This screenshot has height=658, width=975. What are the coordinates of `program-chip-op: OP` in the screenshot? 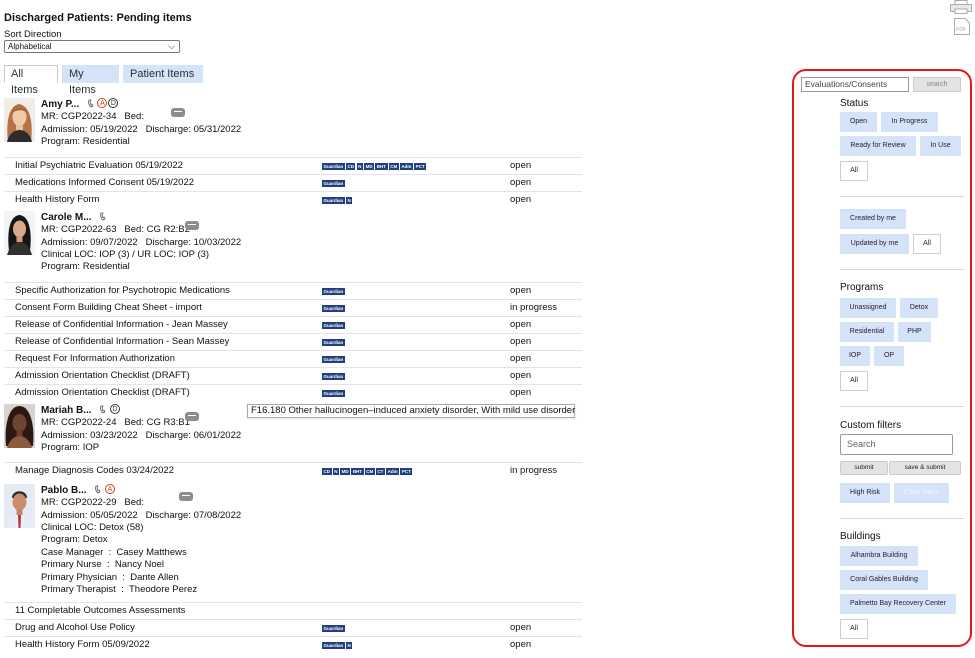 It's located at (889, 356).